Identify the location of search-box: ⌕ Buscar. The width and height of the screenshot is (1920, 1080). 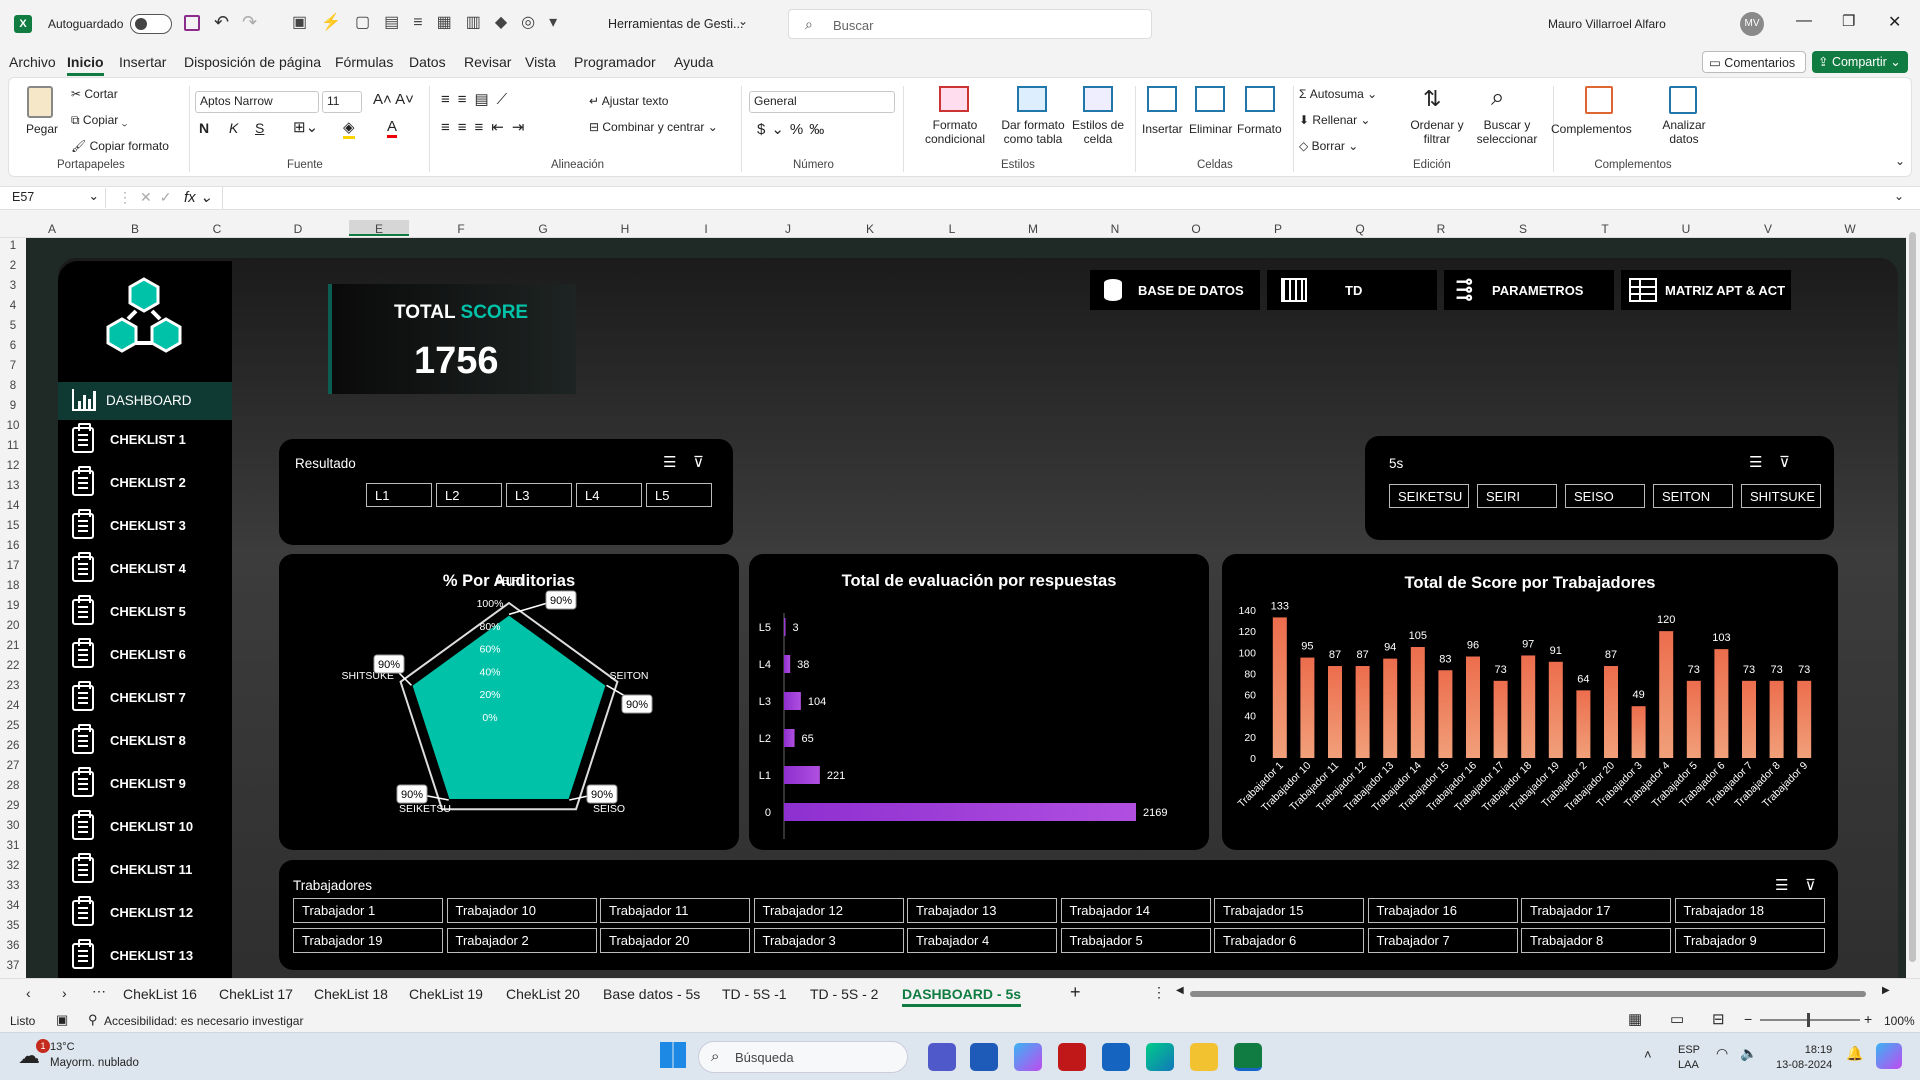
(970, 24).